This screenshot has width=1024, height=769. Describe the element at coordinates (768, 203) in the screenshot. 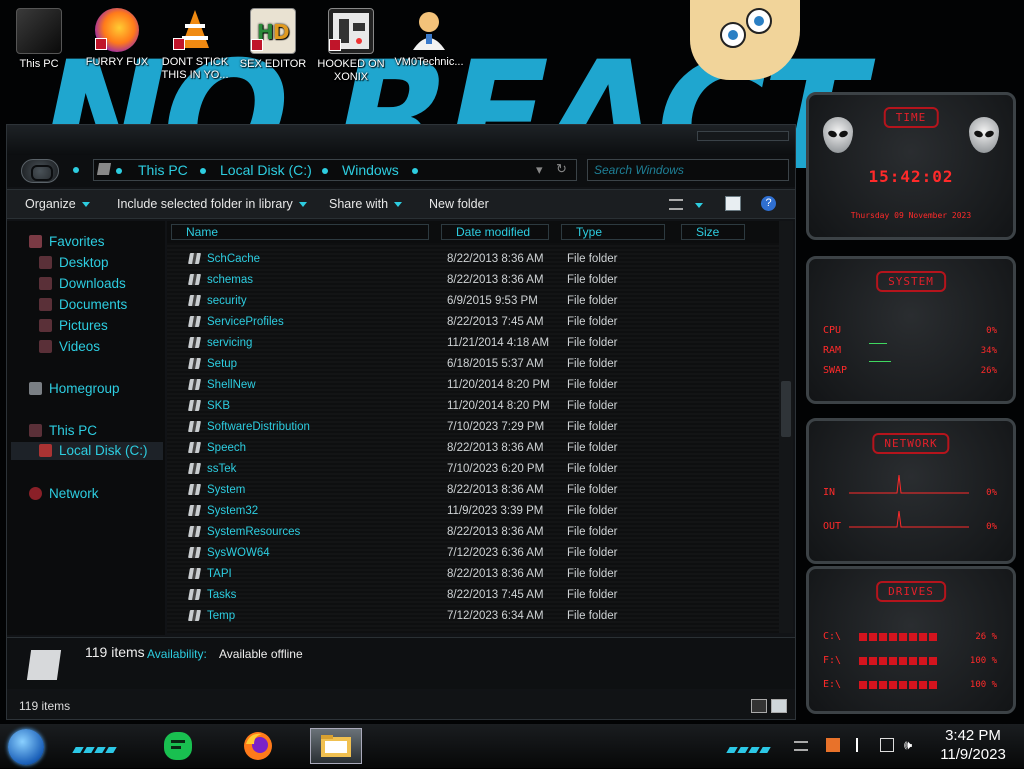

I see `help-icon: ?` at that location.